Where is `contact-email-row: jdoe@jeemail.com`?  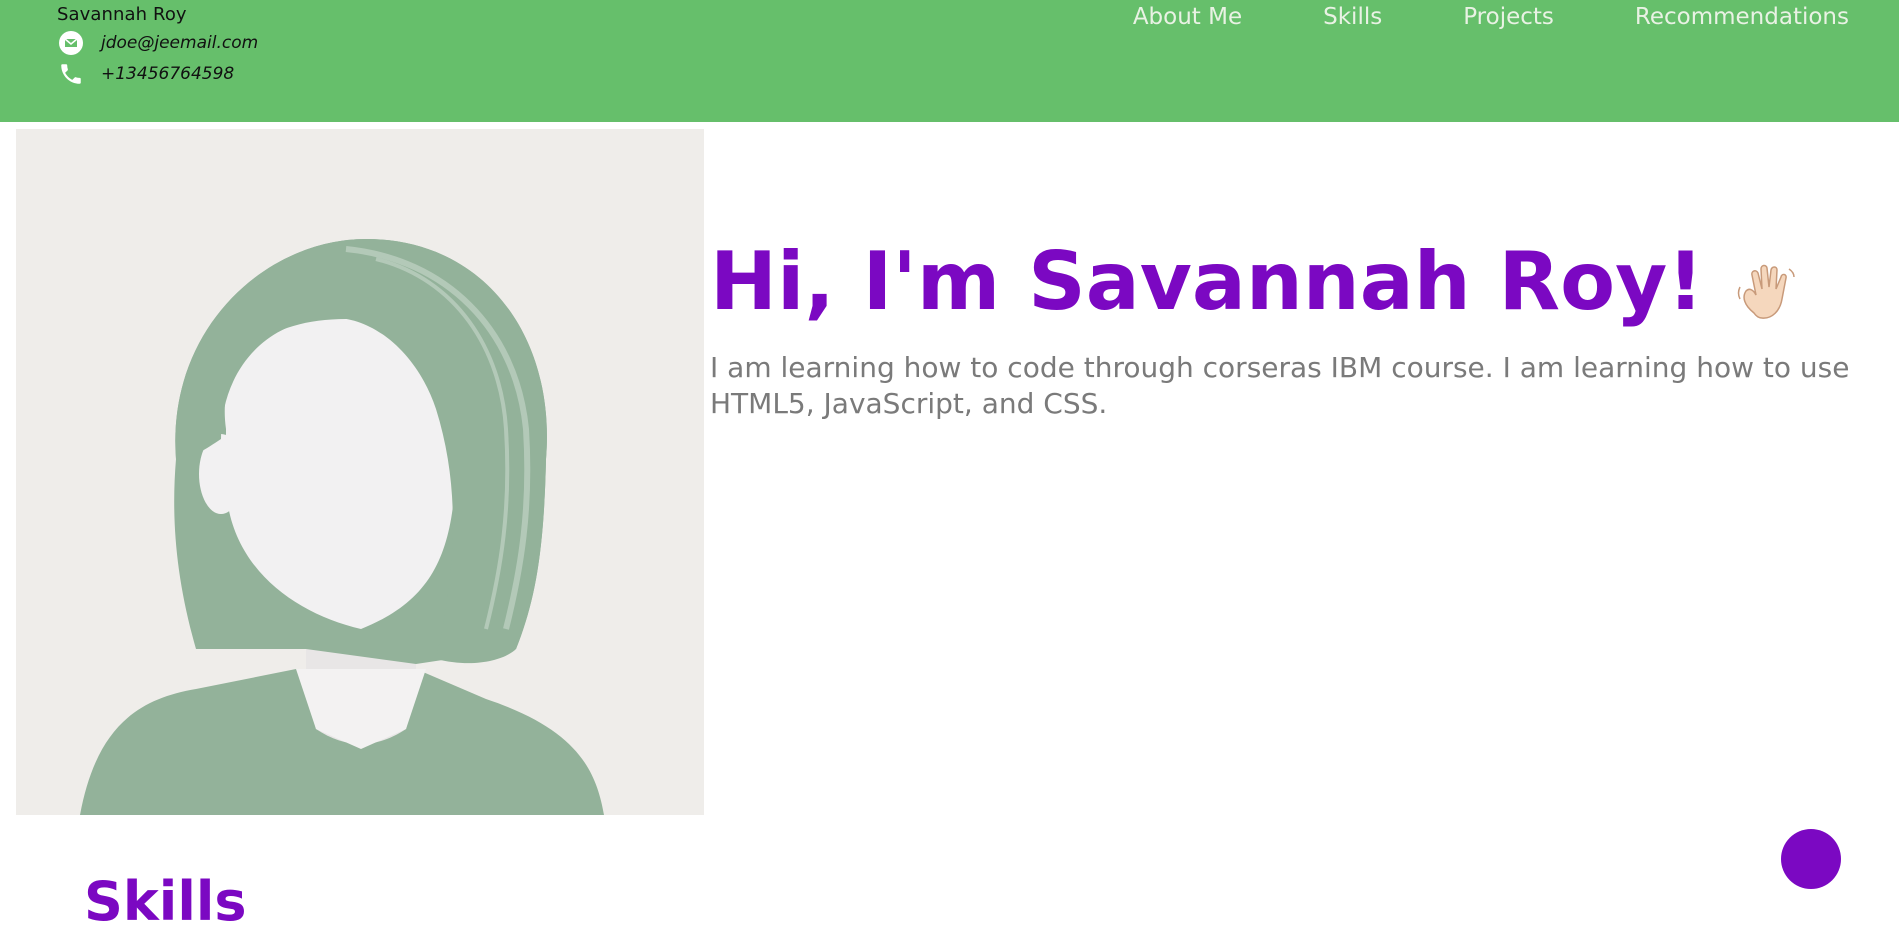 contact-email-row: jdoe@jeemail.com is located at coordinates (157, 43).